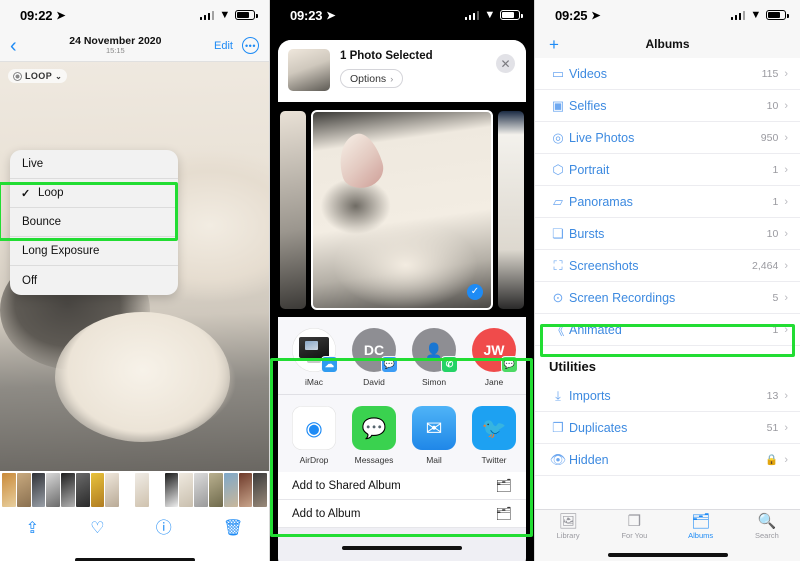 This screenshot has width=800, height=561. I want to click on airdrop-badge-icon: ☁, so click(329, 364).